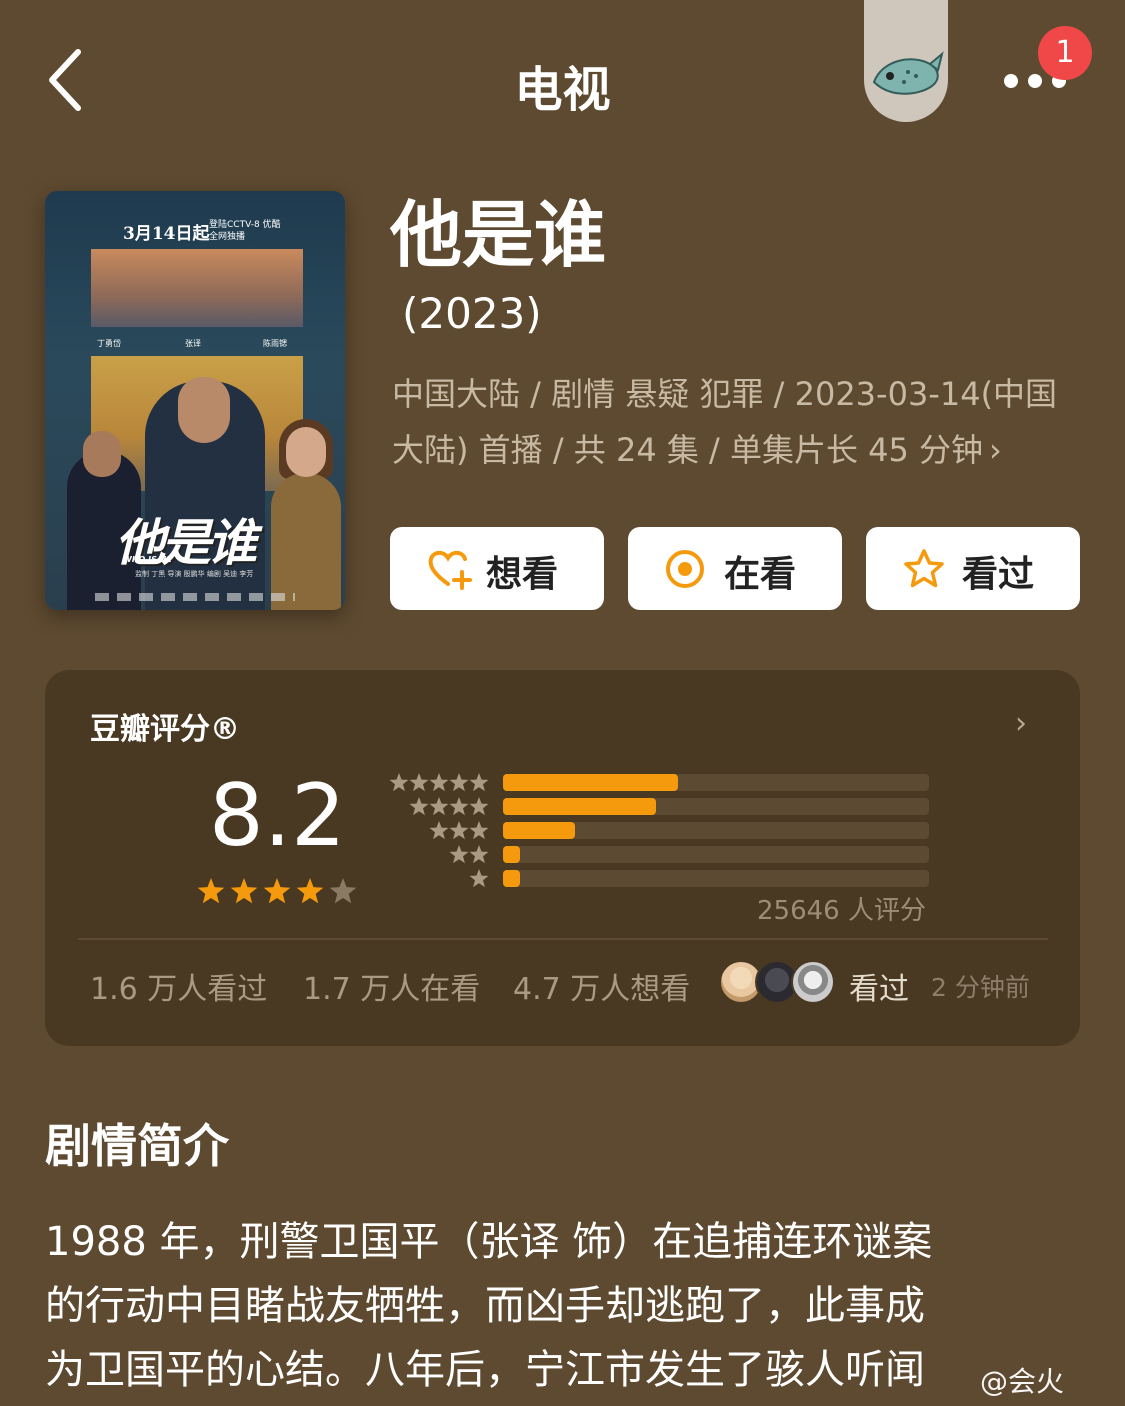  I want to click on poster-figure-right, so click(306, 541).